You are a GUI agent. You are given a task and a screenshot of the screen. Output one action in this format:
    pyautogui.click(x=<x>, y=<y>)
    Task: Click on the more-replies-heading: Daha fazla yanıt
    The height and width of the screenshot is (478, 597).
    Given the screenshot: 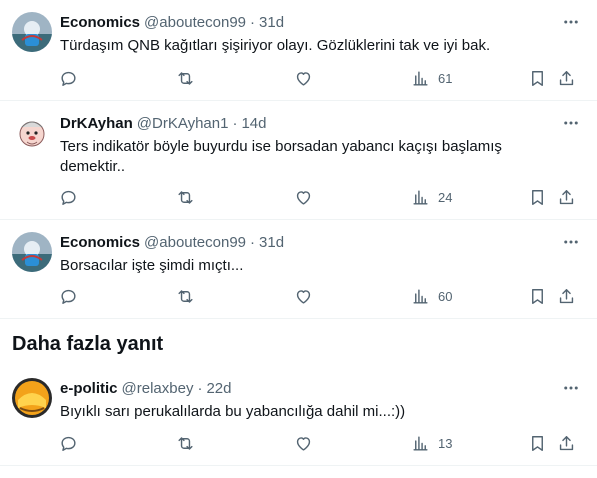 What is the action you would take?
    pyautogui.click(x=88, y=344)
    